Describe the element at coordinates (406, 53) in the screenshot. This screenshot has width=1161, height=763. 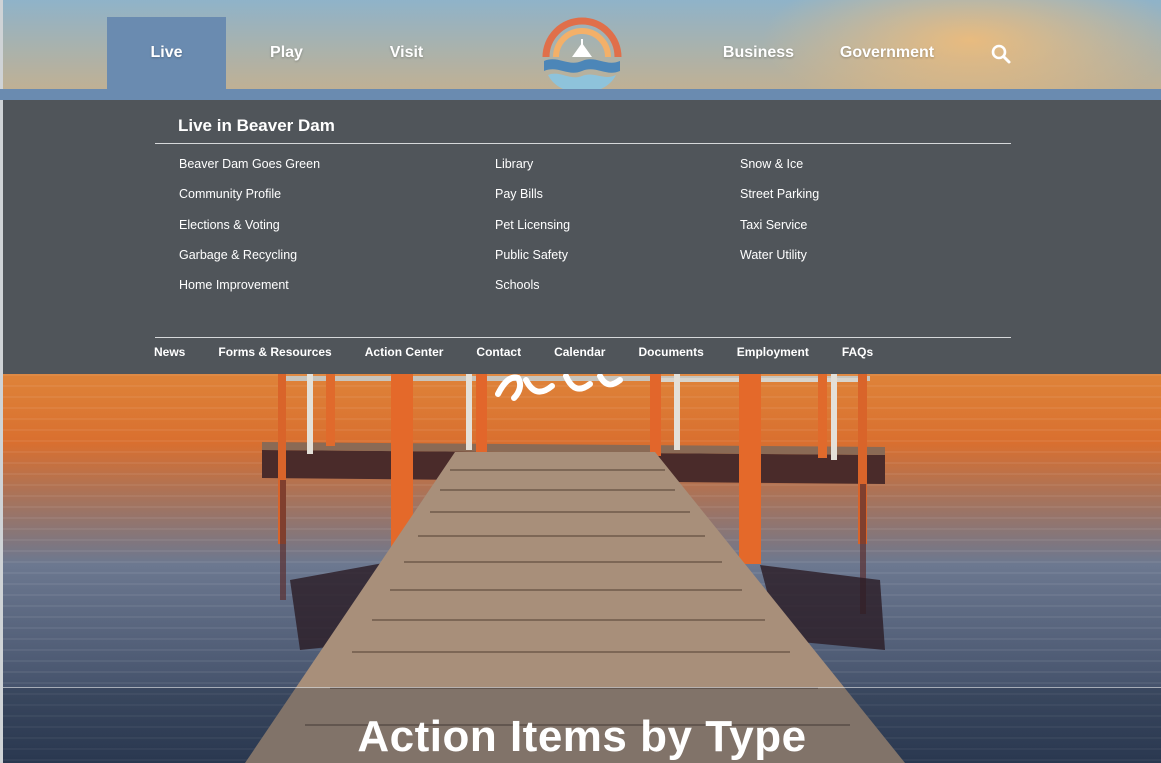
I see `nav-visit: Visit` at that location.